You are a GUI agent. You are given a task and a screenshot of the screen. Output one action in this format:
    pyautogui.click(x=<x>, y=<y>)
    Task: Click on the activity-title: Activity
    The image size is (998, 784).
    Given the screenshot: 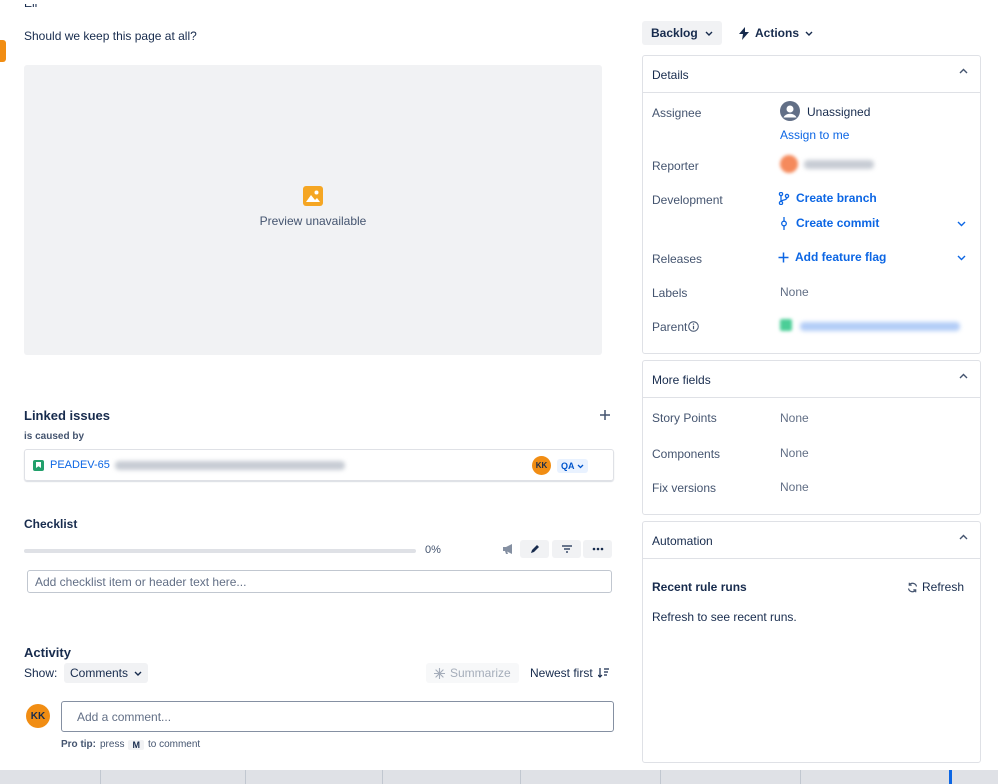 What is the action you would take?
    pyautogui.click(x=47, y=652)
    